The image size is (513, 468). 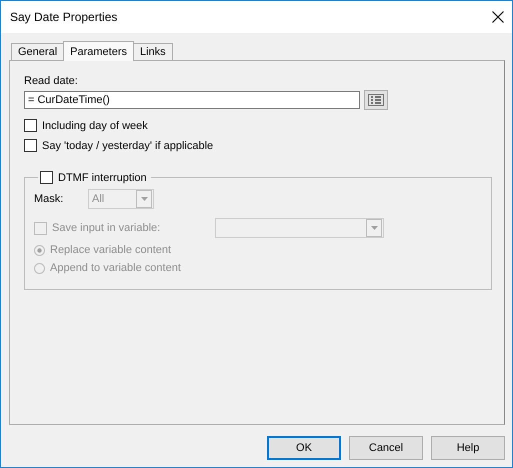 What do you see at coordinates (115, 268) in the screenshot?
I see `radio-label: Append to variable content` at bounding box center [115, 268].